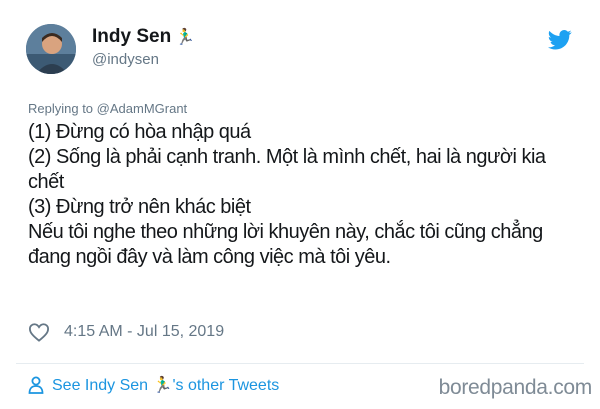 The image size is (600, 409). What do you see at coordinates (144, 332) in the screenshot?
I see `timestamp-link: 4:15 AM - Jul 15, 2019` at bounding box center [144, 332].